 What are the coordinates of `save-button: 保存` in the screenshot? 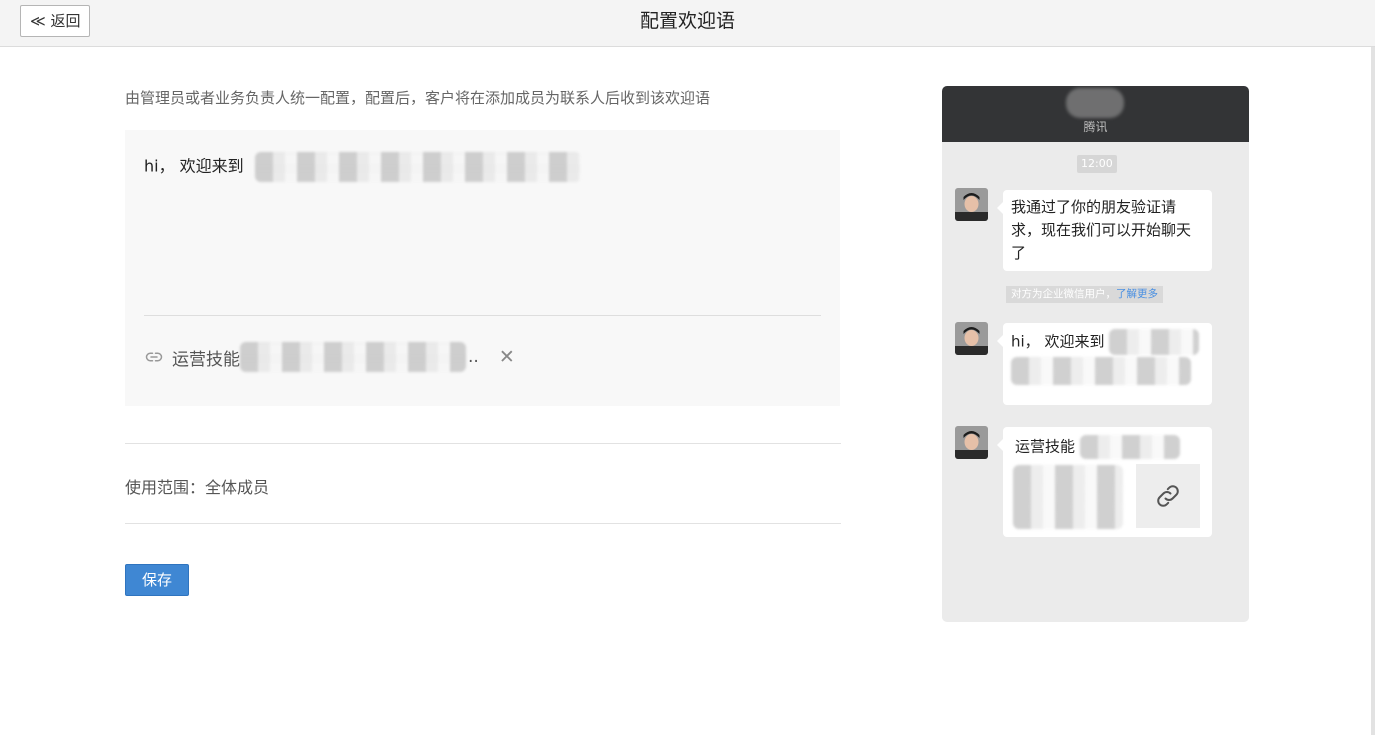 It's located at (157, 580).